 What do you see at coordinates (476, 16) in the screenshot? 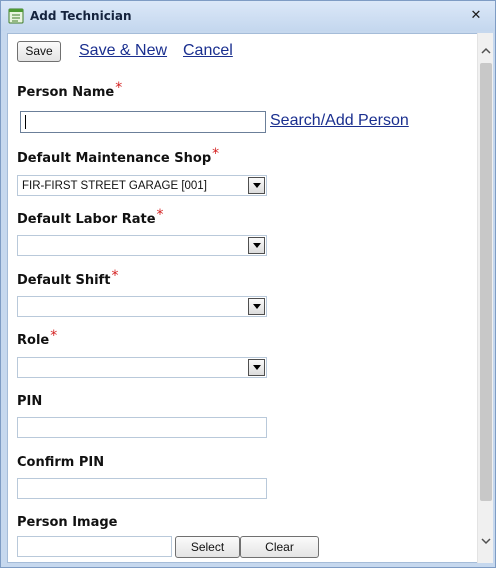
I see `close-icon: ✕` at bounding box center [476, 16].